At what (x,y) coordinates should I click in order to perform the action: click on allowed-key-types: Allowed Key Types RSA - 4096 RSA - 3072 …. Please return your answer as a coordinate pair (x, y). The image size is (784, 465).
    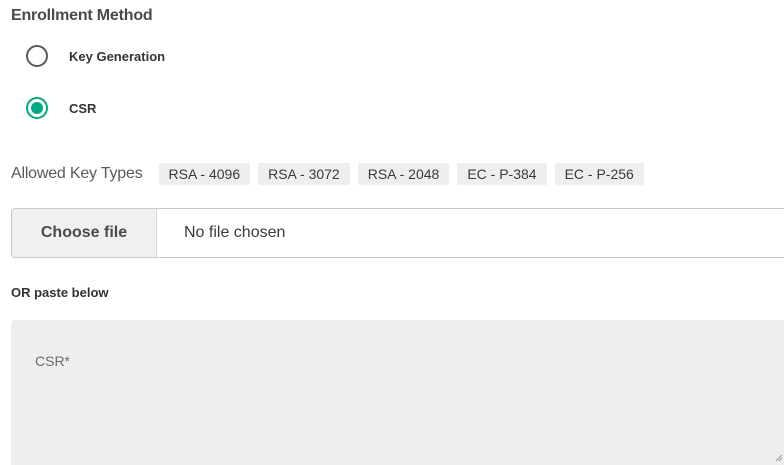
    Looking at the image, I should click on (331, 174).